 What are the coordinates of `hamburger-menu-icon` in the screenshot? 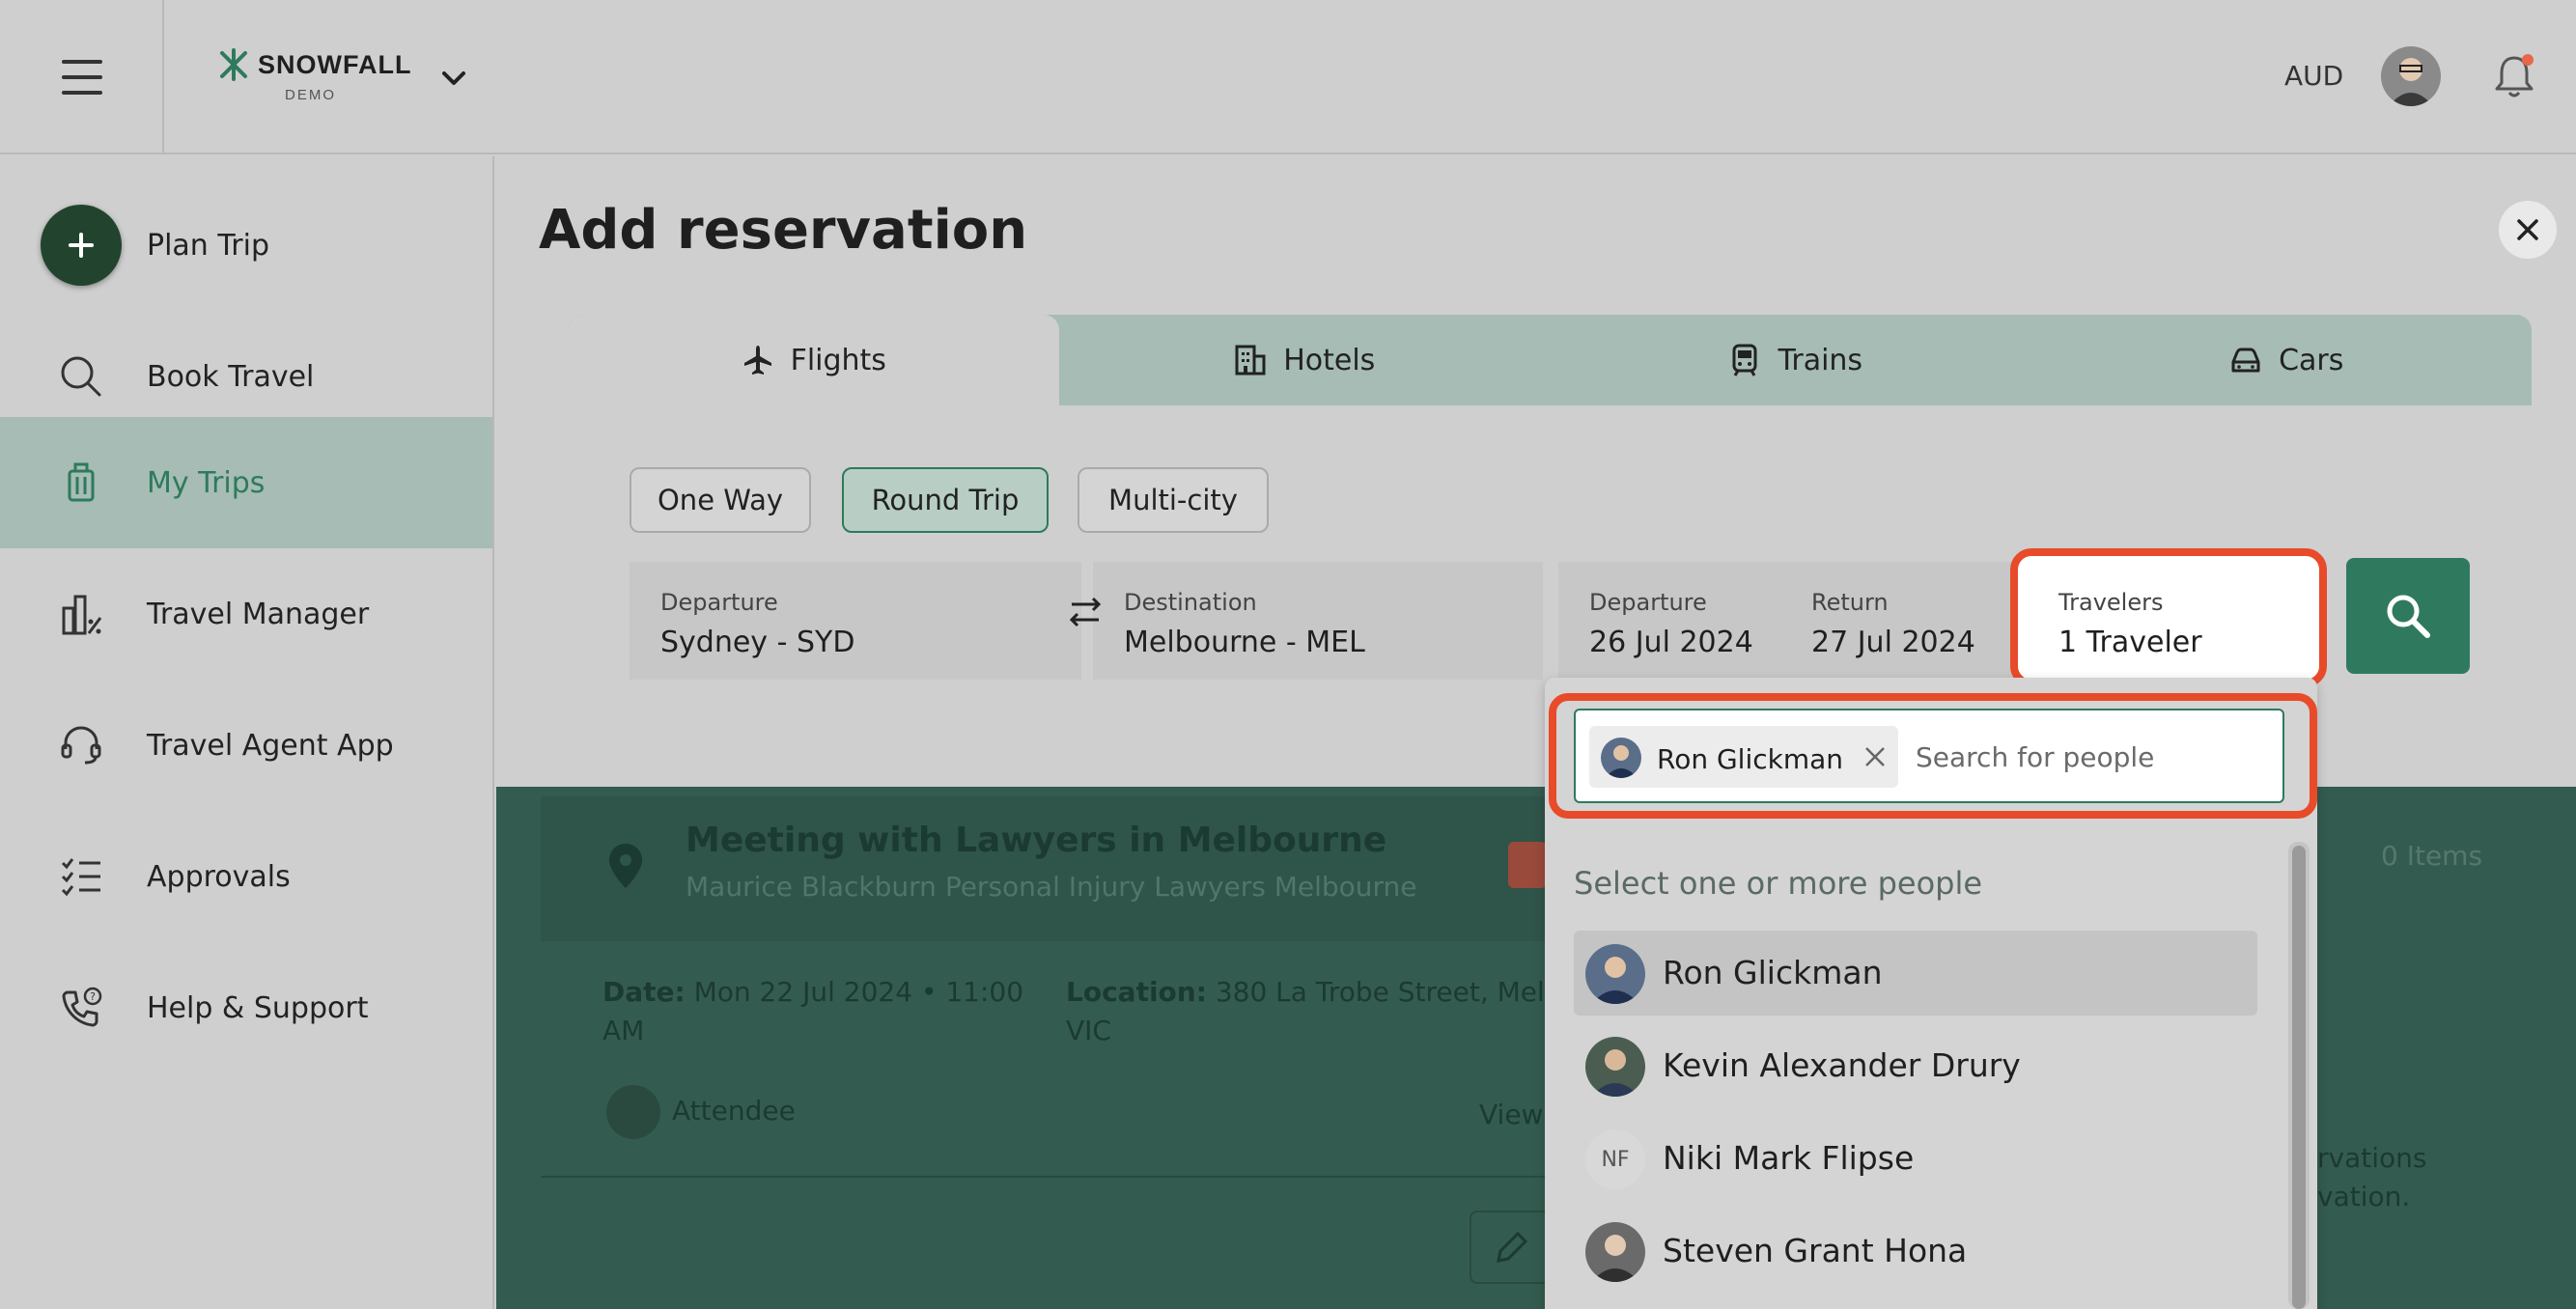 It's located at (82, 77).